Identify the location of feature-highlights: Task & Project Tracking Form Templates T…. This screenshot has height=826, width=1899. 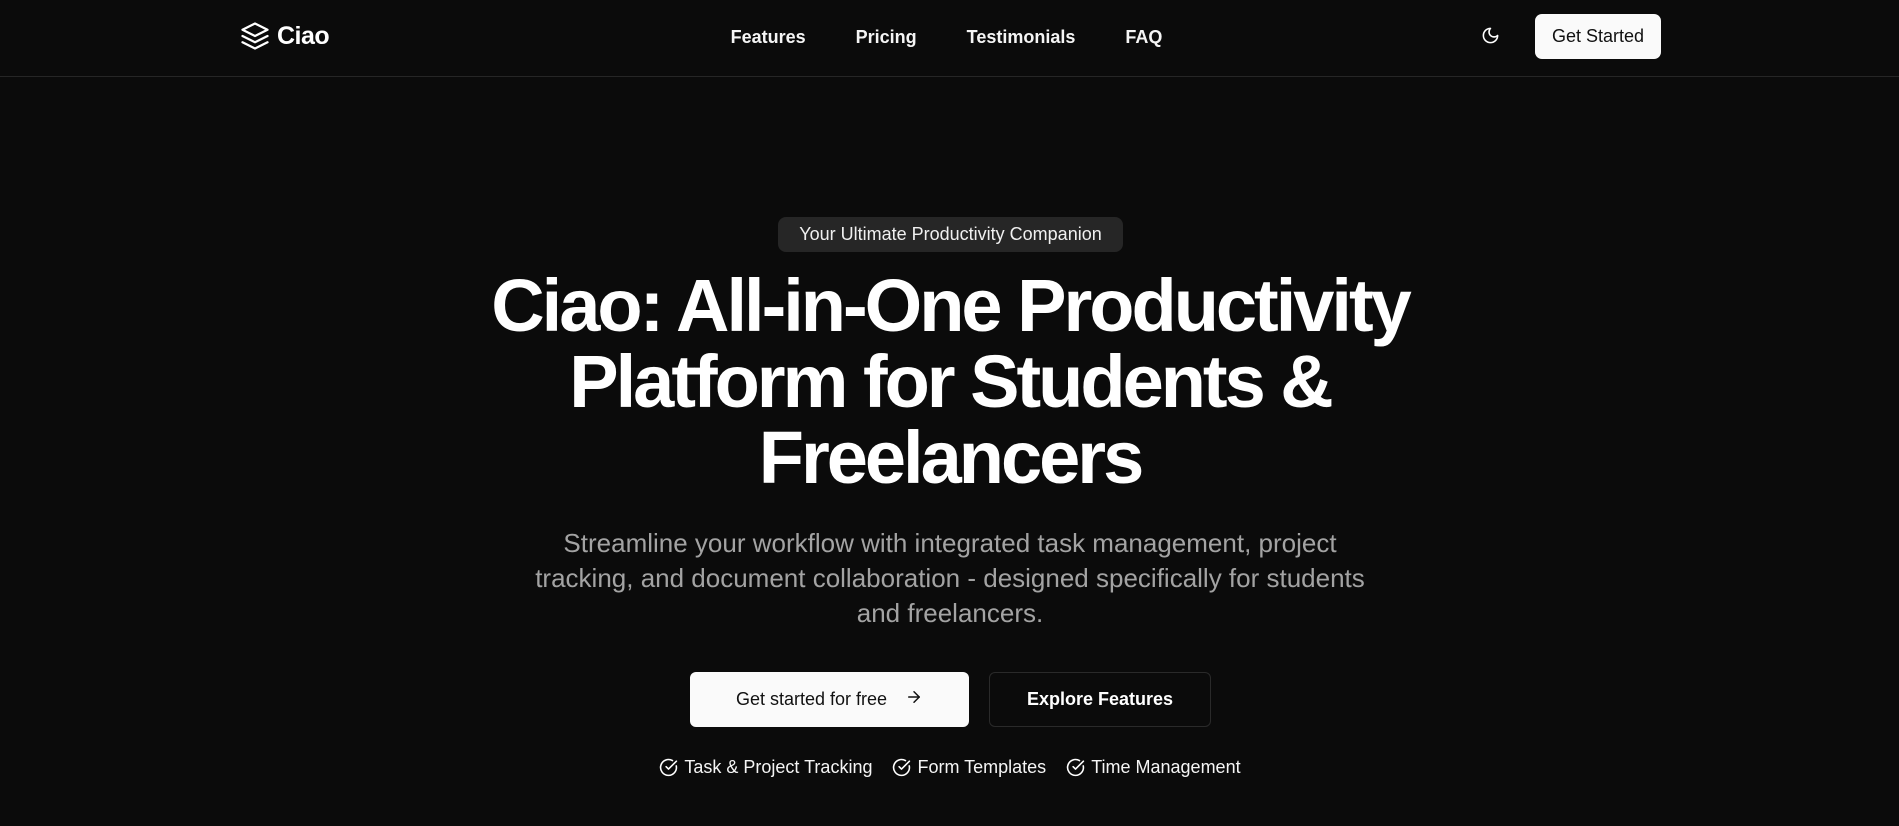
(949, 767).